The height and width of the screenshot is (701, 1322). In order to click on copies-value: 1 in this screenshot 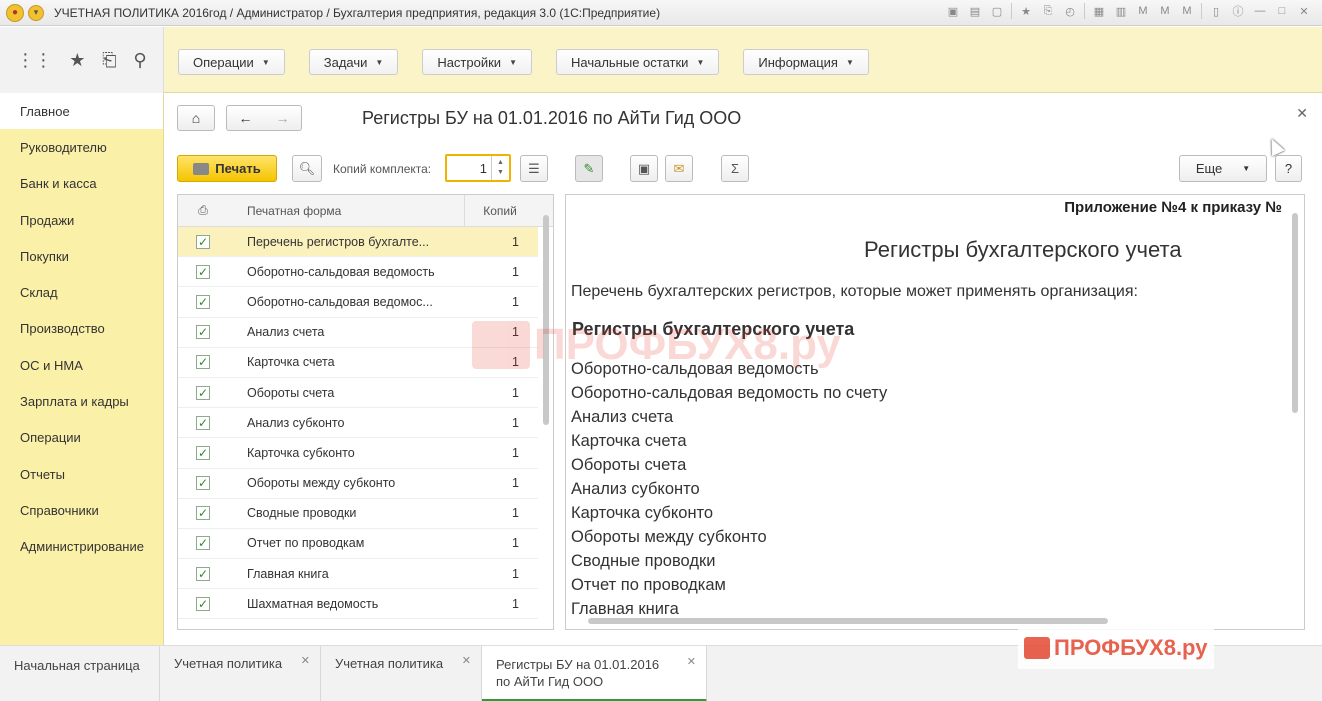, I will do `click(469, 168)`.